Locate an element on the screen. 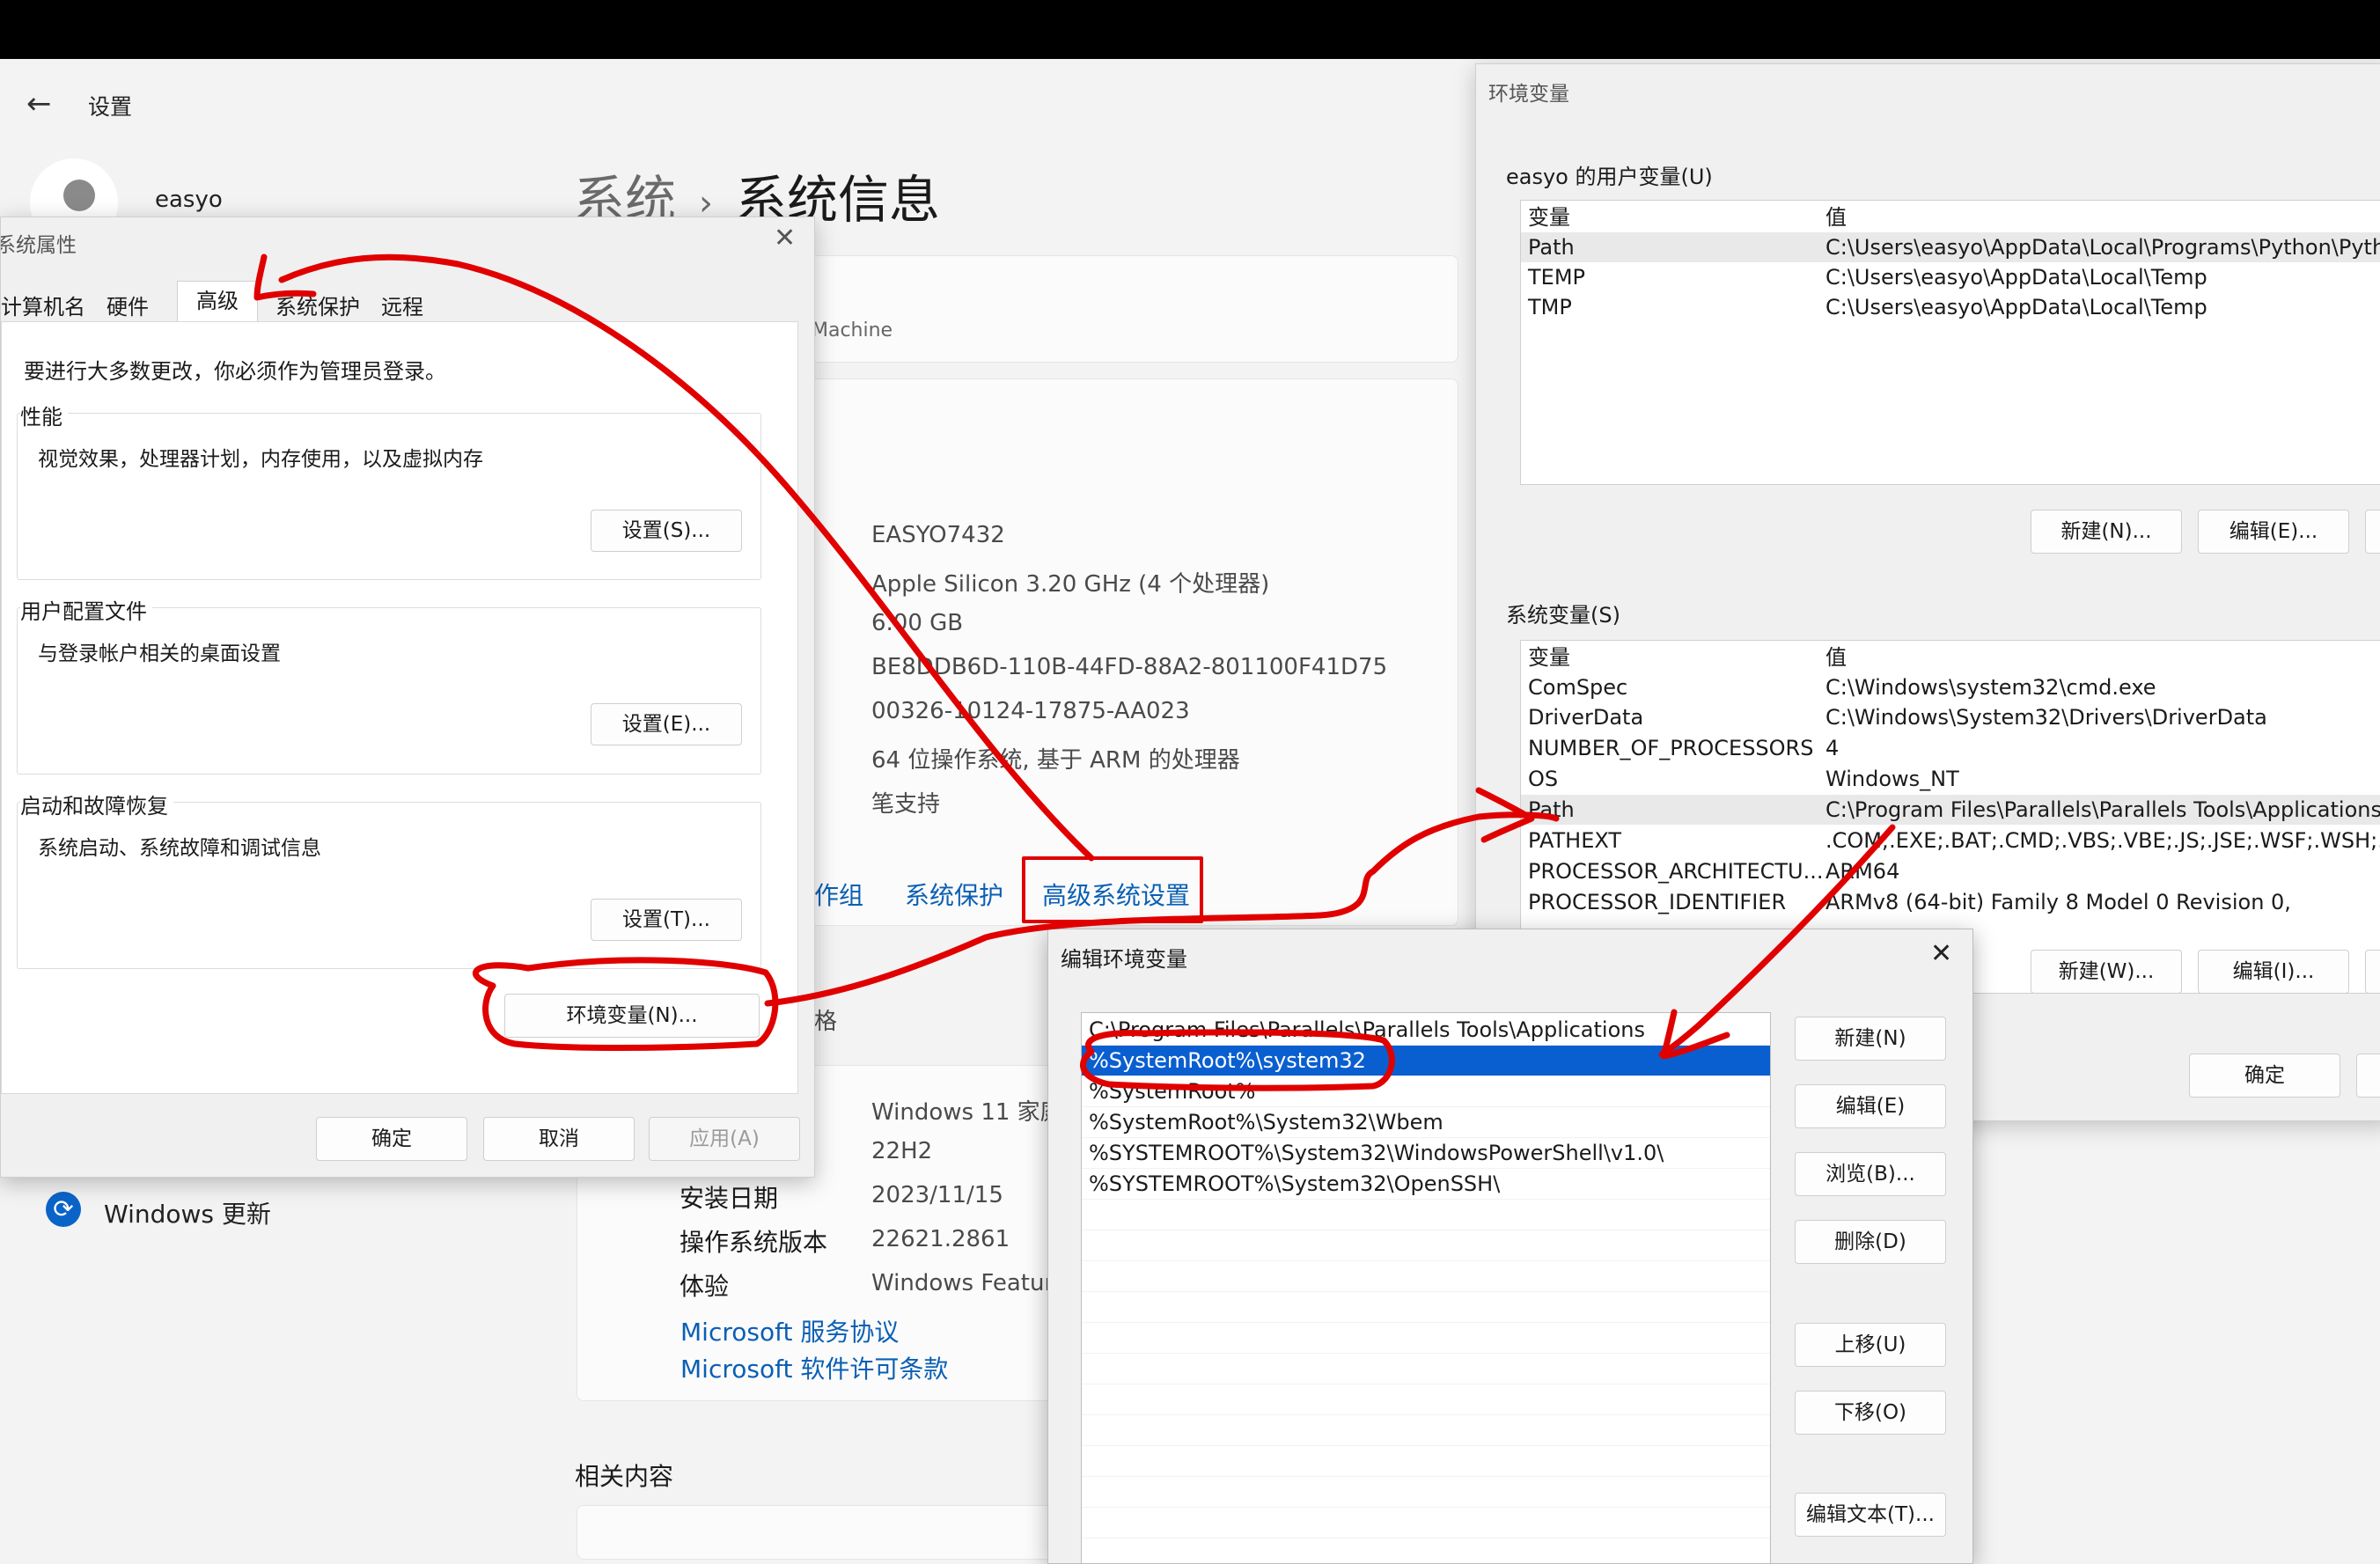  spec-product-id: 00326-10124-17875-AA023 is located at coordinates (1030, 711).